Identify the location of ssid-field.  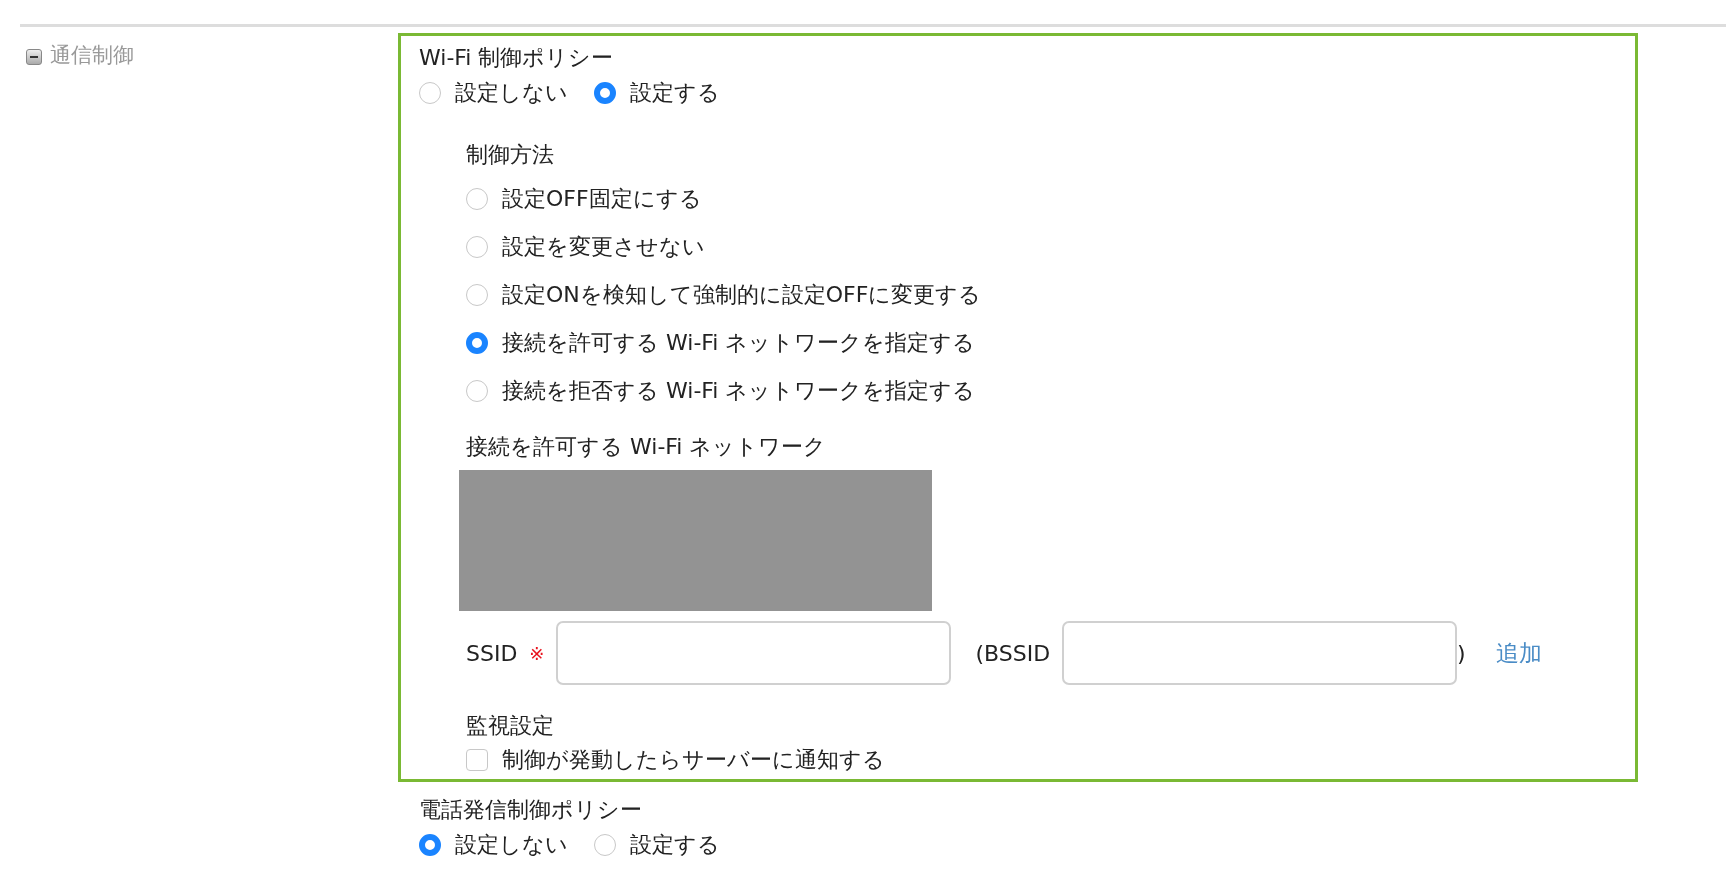
(754, 653).